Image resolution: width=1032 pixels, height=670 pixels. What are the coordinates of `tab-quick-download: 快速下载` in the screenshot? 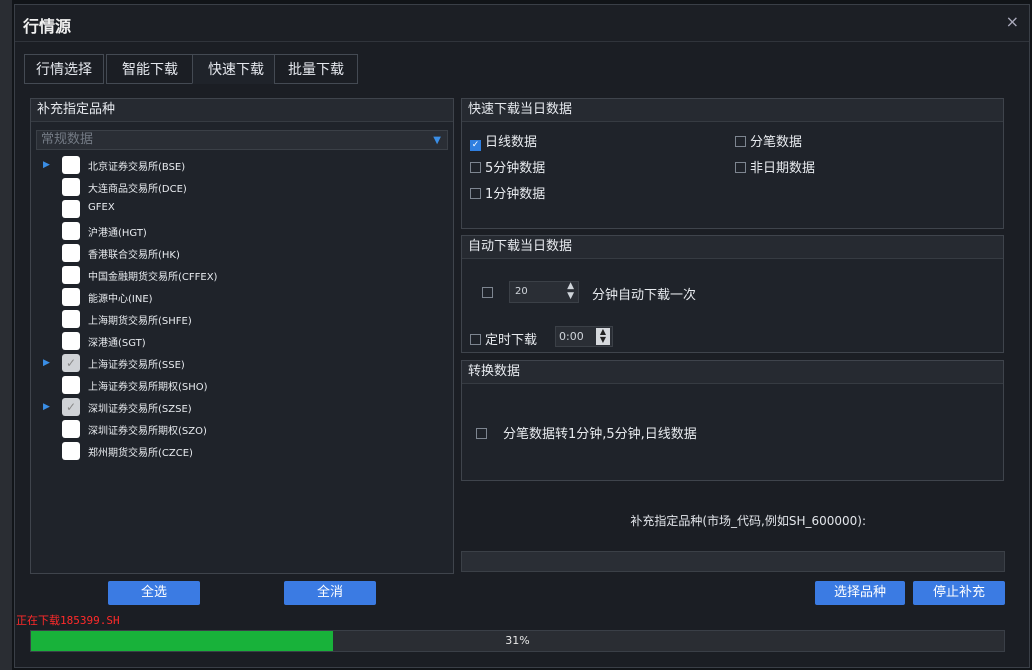 It's located at (236, 69).